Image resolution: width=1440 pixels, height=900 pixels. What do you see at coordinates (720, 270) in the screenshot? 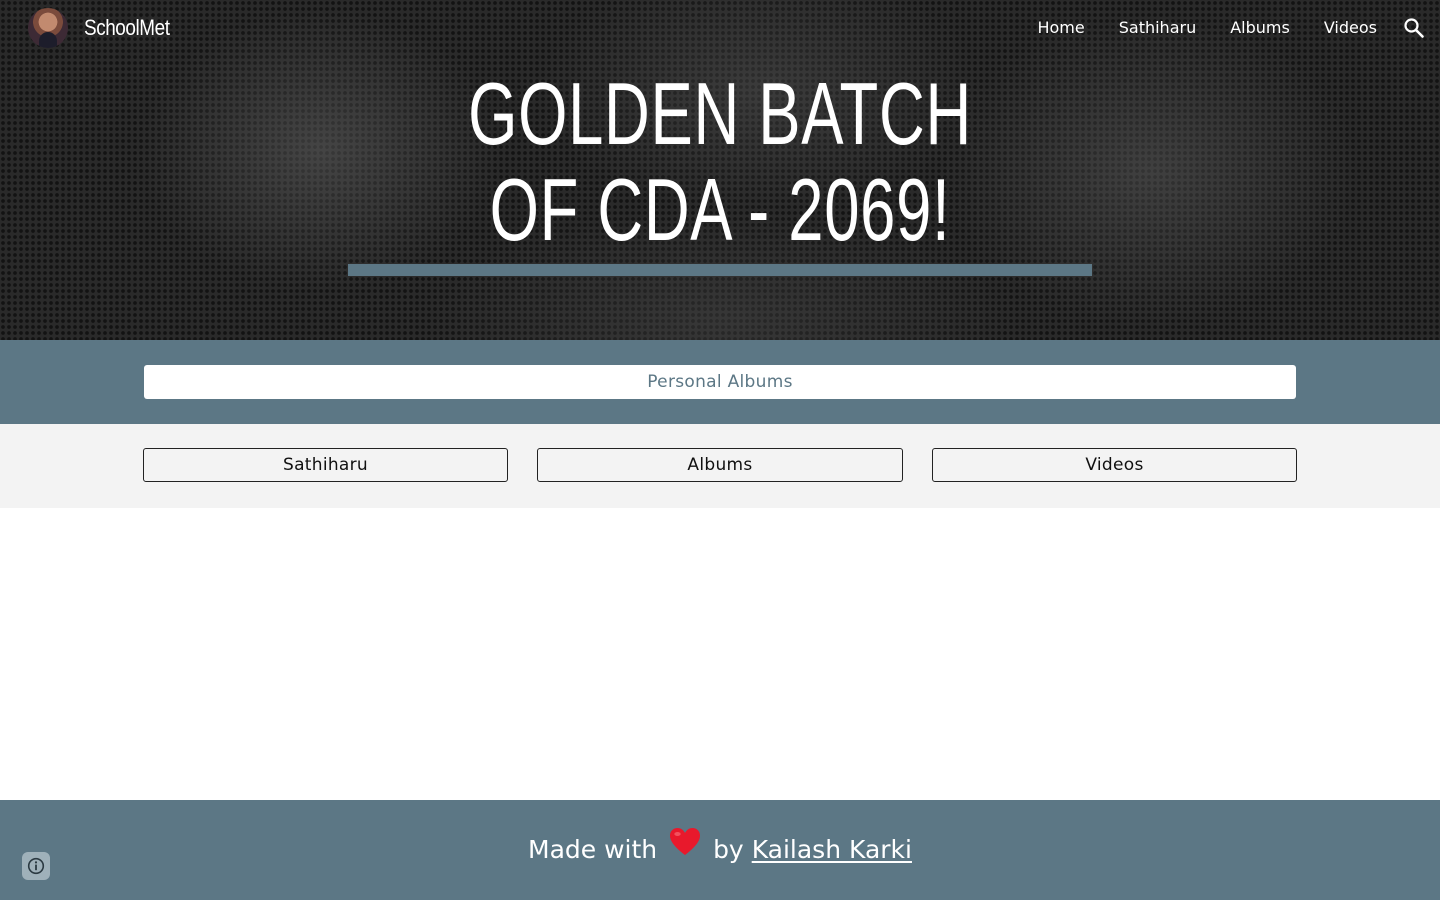
I see `hero-divider-bar` at bounding box center [720, 270].